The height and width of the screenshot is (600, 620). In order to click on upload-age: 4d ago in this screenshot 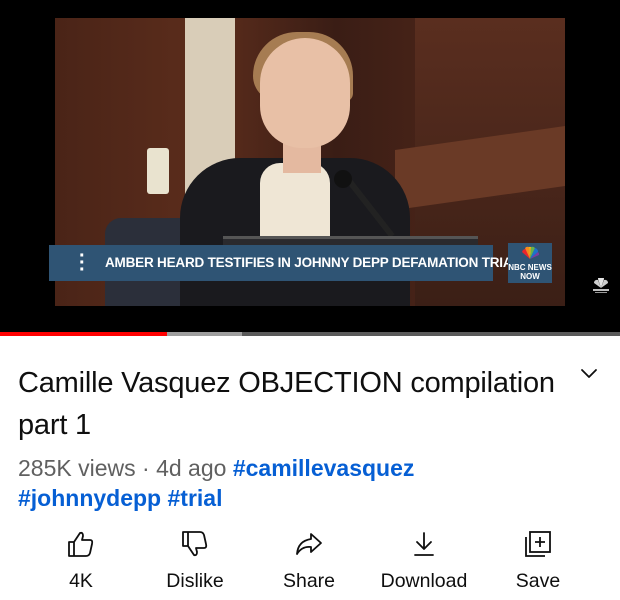, I will do `click(191, 468)`.